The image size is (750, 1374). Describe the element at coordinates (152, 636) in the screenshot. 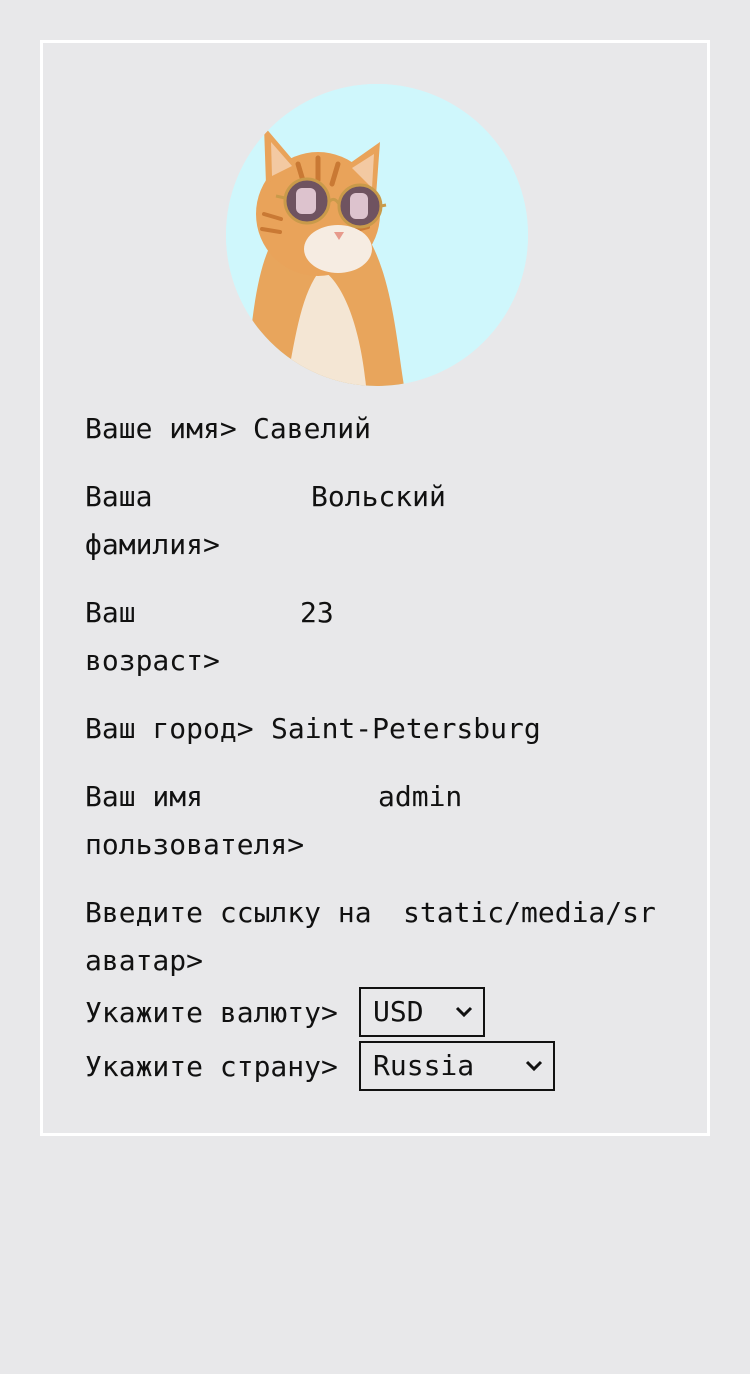

I see `age-label: Ваш возраст>` at that location.